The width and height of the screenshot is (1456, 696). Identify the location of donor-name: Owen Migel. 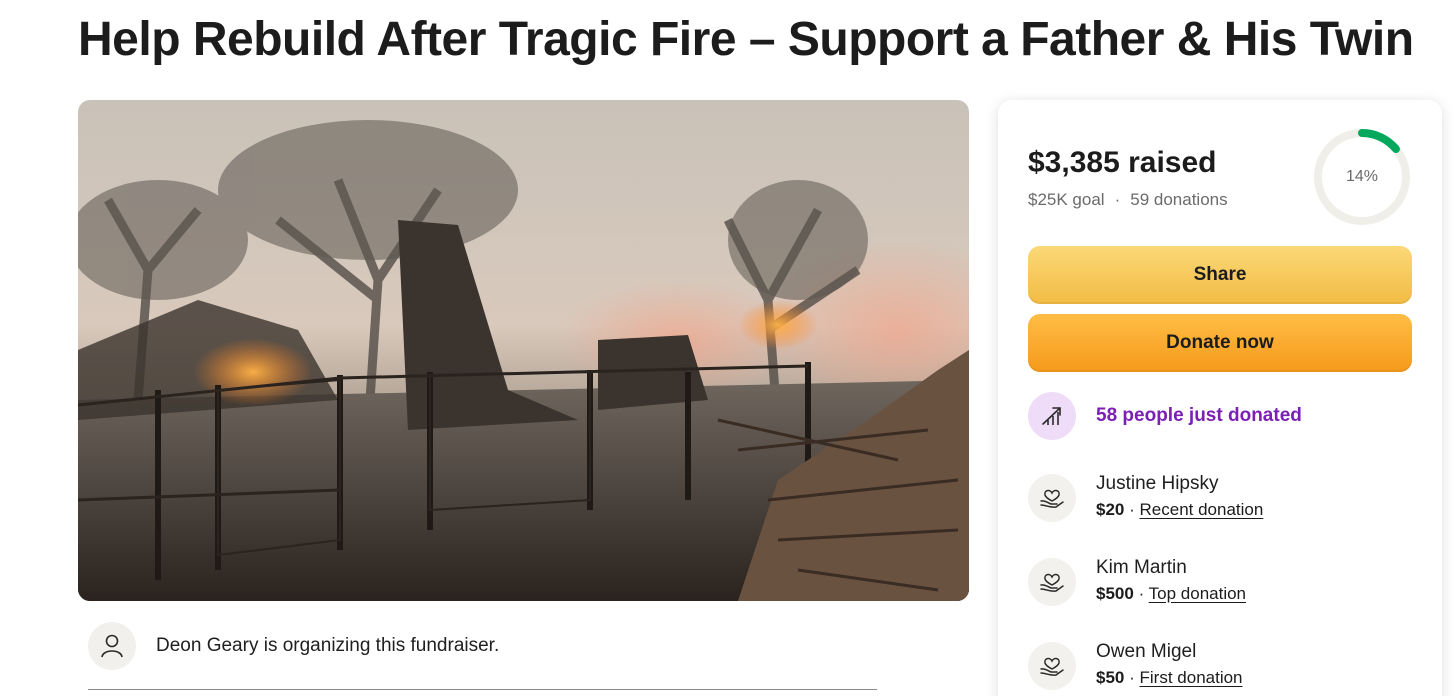
(1146, 651).